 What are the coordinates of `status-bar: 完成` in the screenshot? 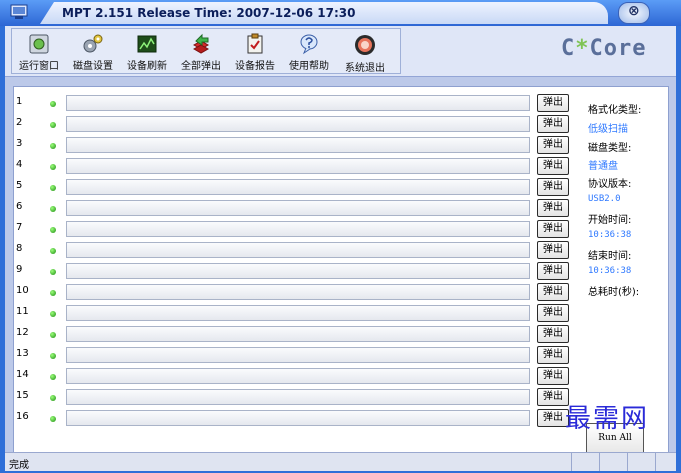 It's located at (340, 461).